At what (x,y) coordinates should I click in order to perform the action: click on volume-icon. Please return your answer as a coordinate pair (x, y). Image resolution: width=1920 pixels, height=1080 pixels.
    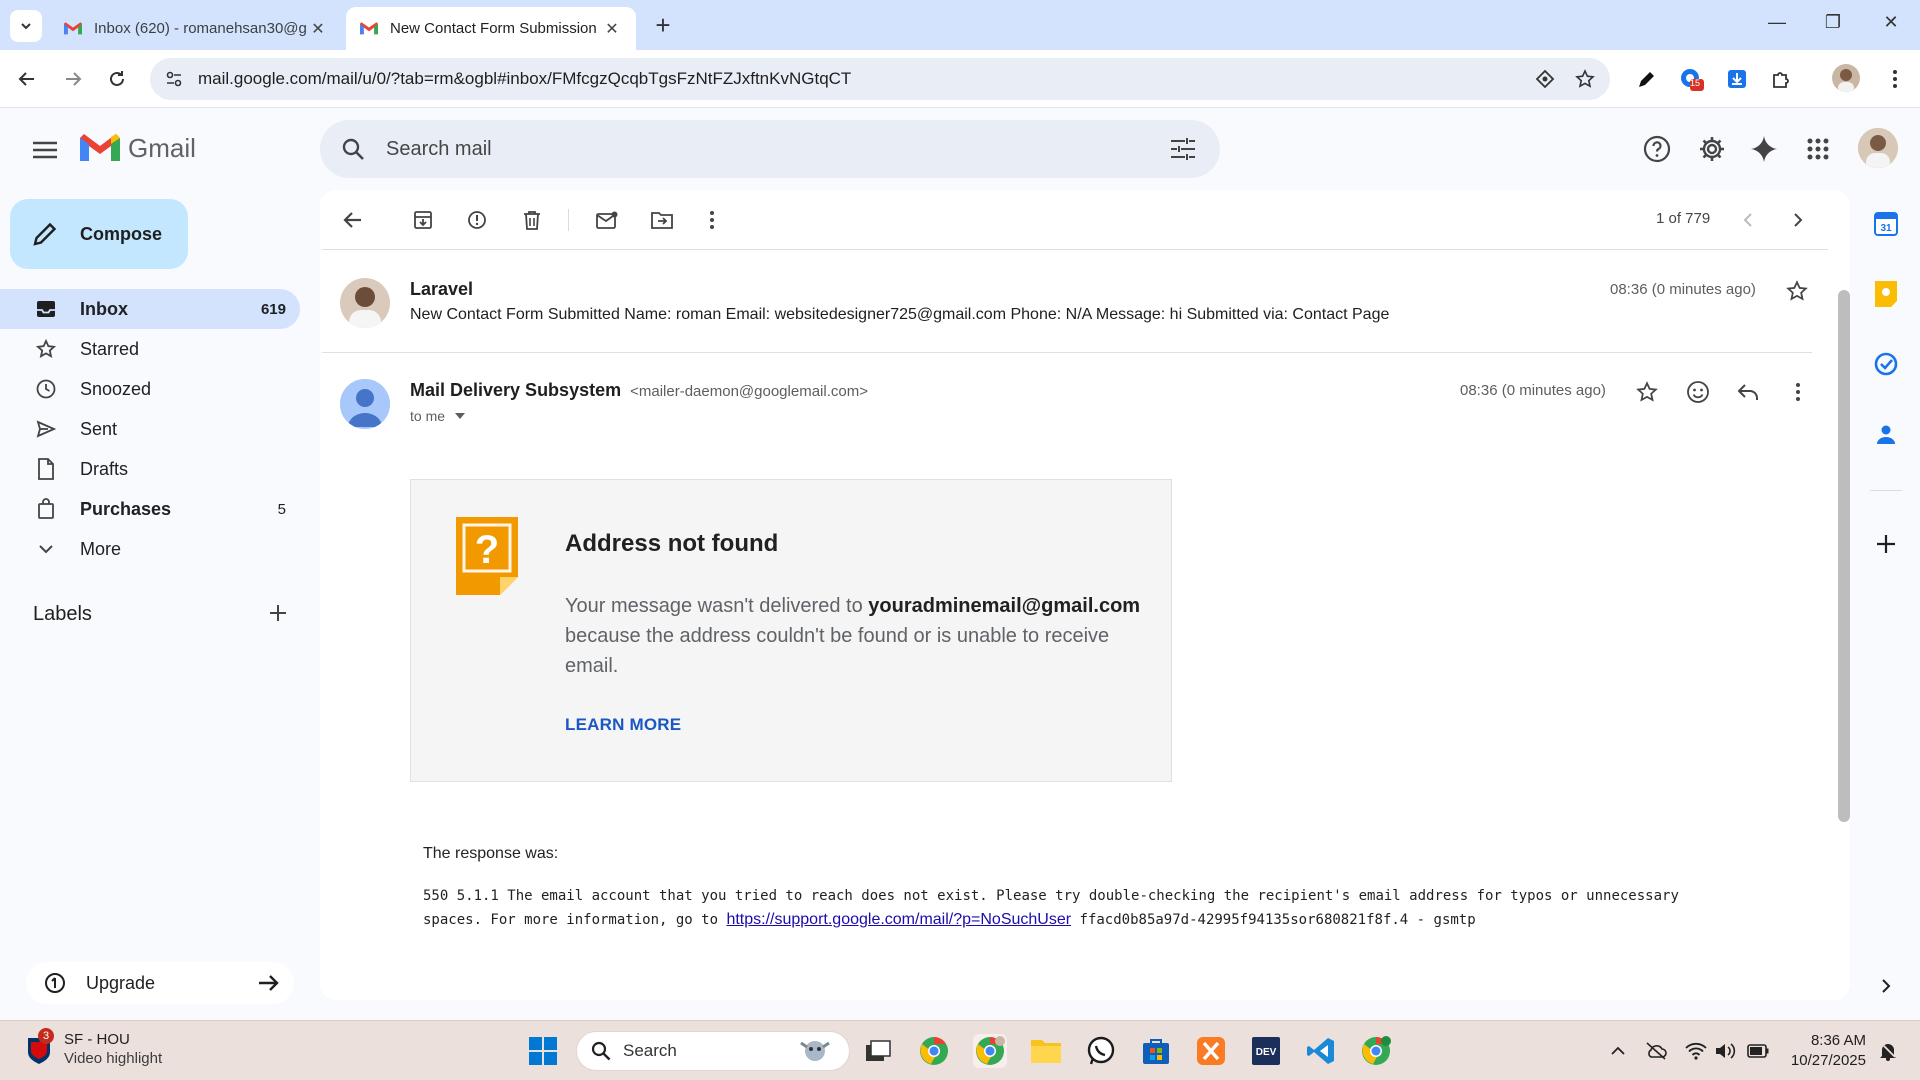
    Looking at the image, I should click on (1726, 1051).